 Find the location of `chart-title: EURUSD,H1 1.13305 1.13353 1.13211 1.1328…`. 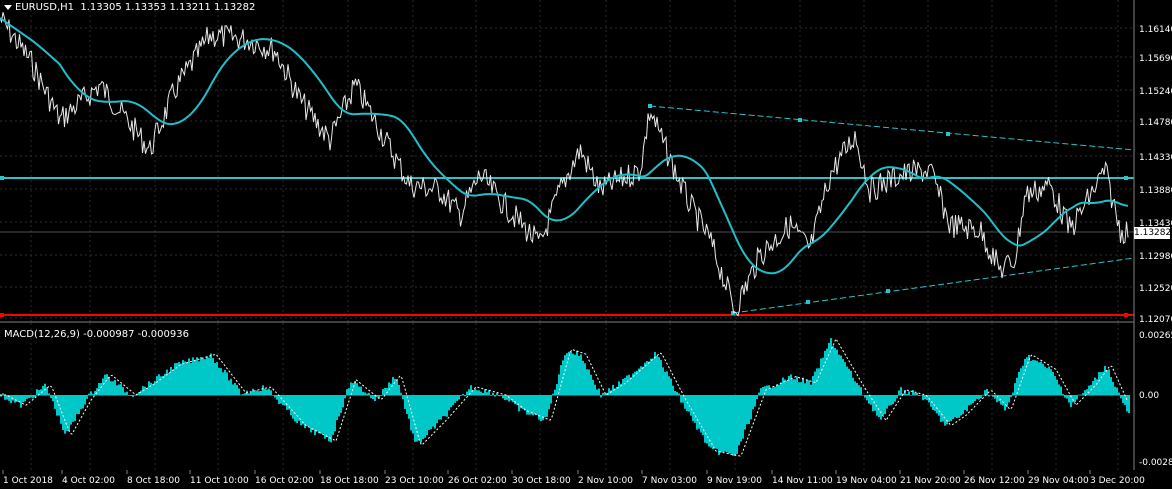

chart-title: EURUSD,H1 1.13305 1.13353 1.13211 1.1328… is located at coordinates (129, 7).